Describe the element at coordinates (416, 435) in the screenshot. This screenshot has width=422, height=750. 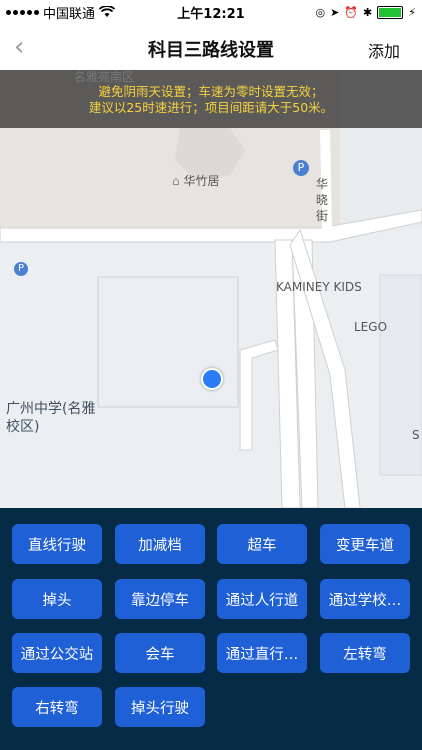
I see `poi-s: S` at that location.